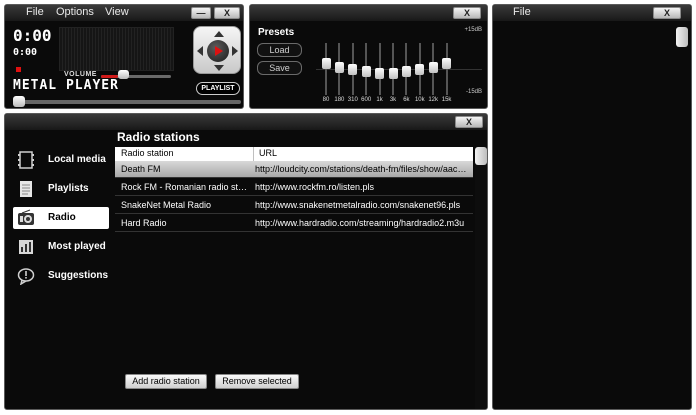 The image size is (696, 415). What do you see at coordinates (682, 37) in the screenshot?
I see `file-panel-scrollbar-thumb` at bounding box center [682, 37].